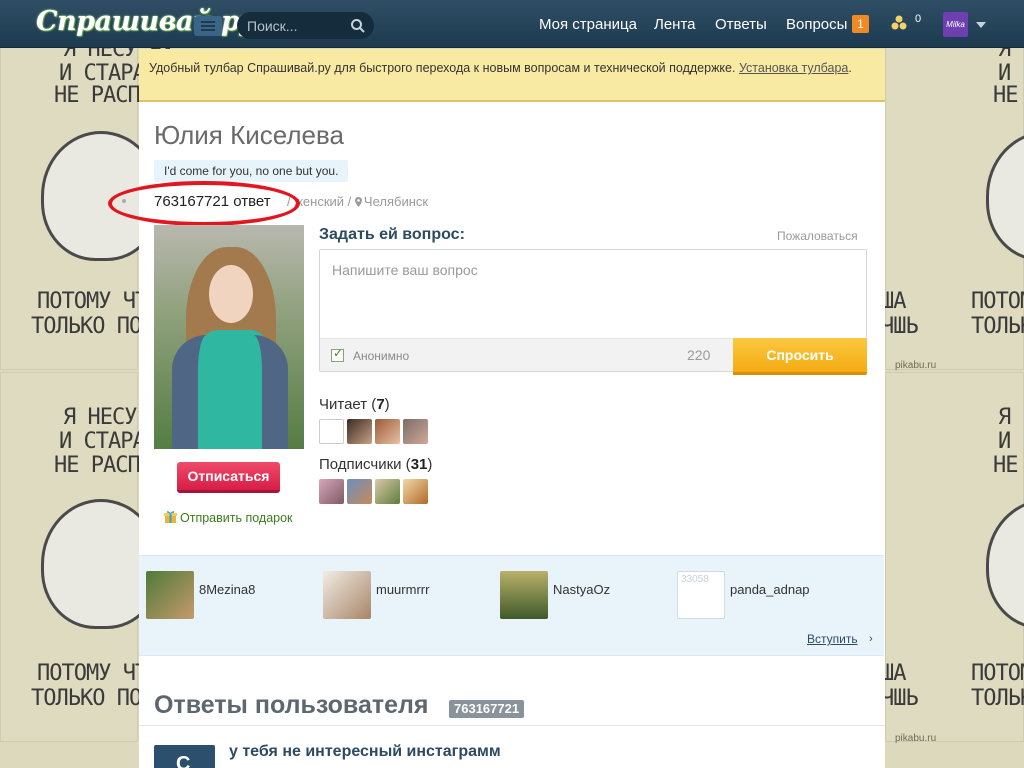 This screenshot has height=768, width=1024. Describe the element at coordinates (231, 294) in the screenshot. I see `photo-face` at that location.